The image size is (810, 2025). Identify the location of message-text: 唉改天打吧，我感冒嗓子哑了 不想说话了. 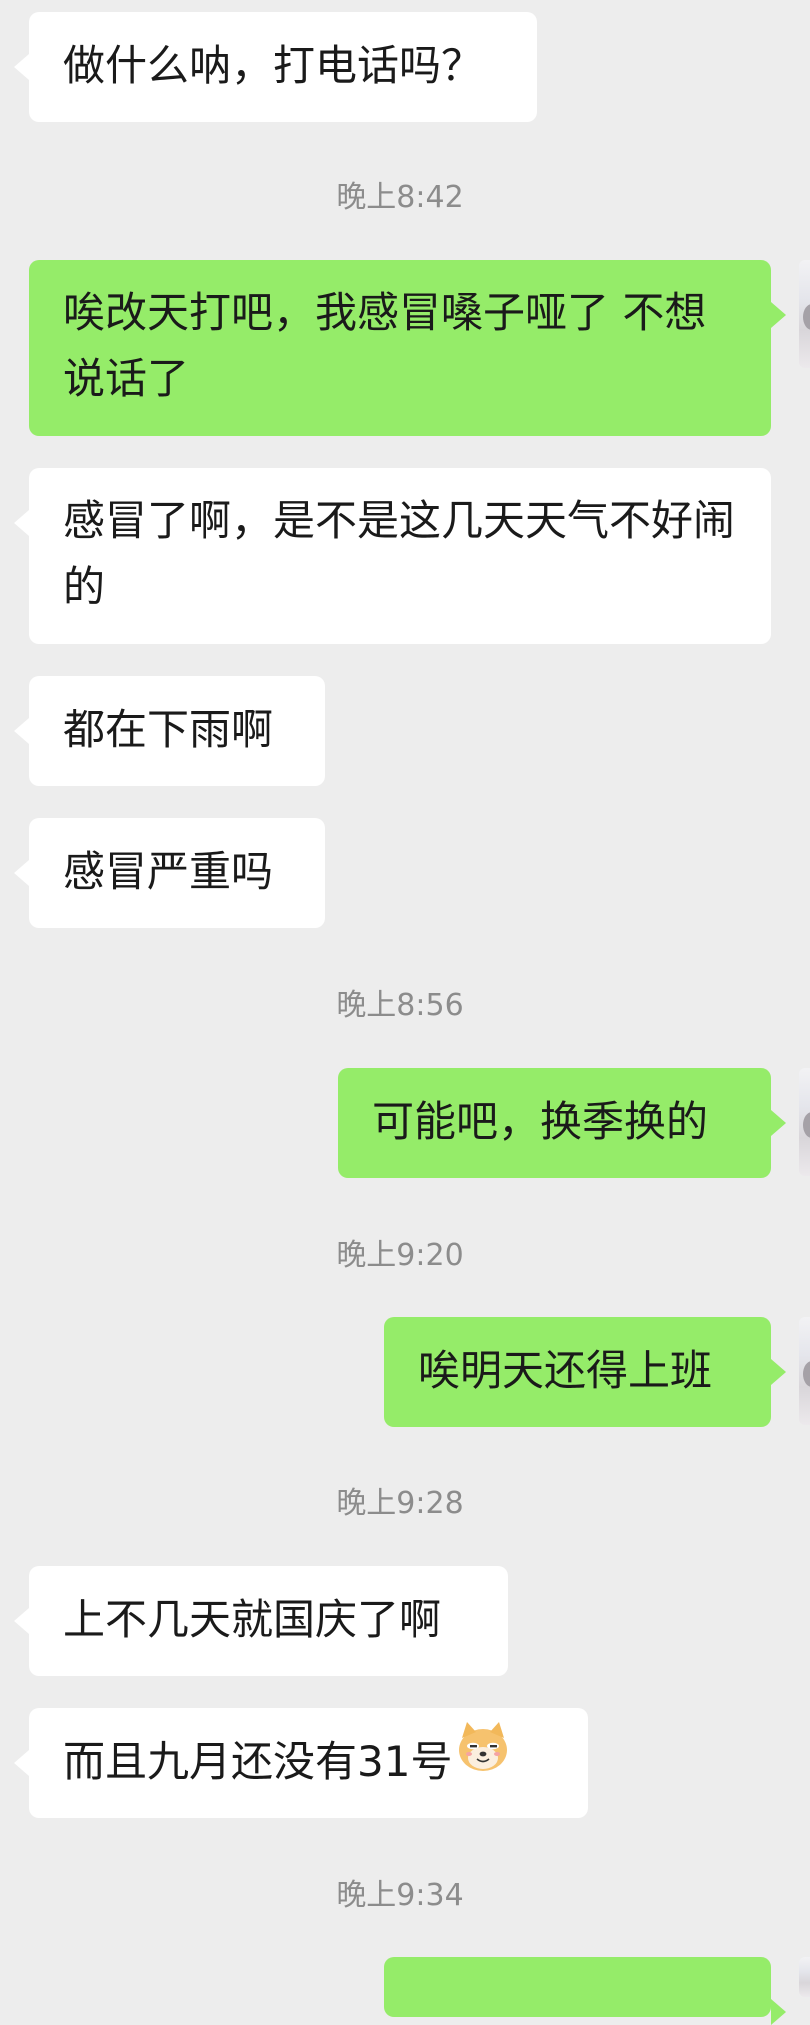
(385, 345).